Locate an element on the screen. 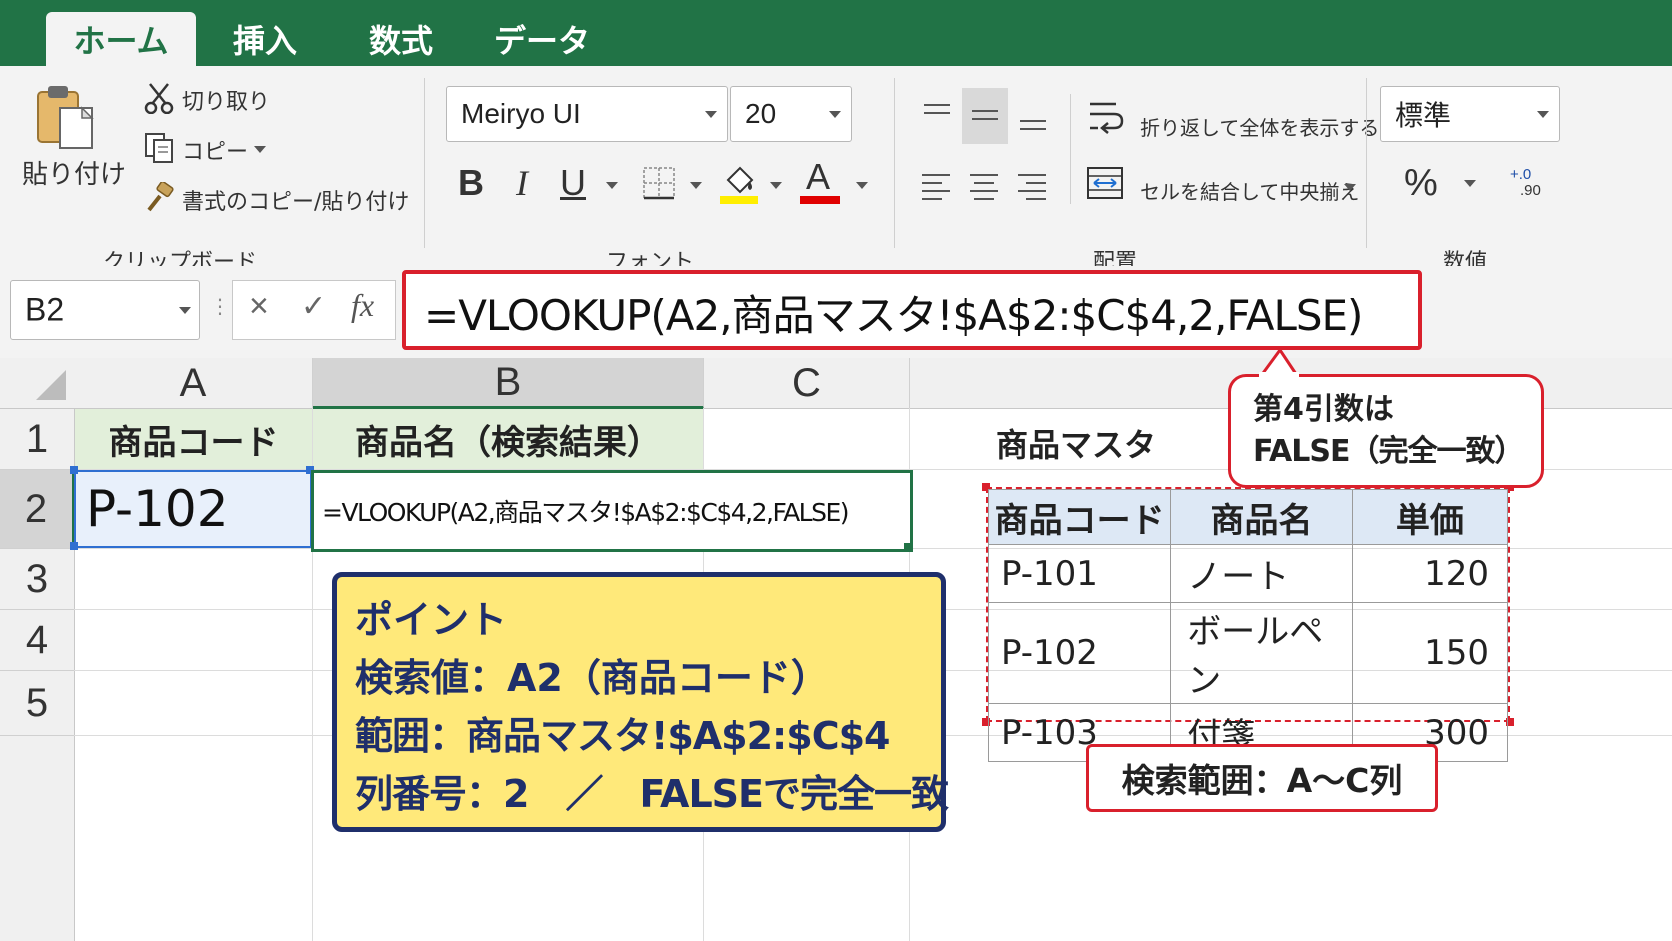  copy-button: コピー is located at coordinates (209, 150).